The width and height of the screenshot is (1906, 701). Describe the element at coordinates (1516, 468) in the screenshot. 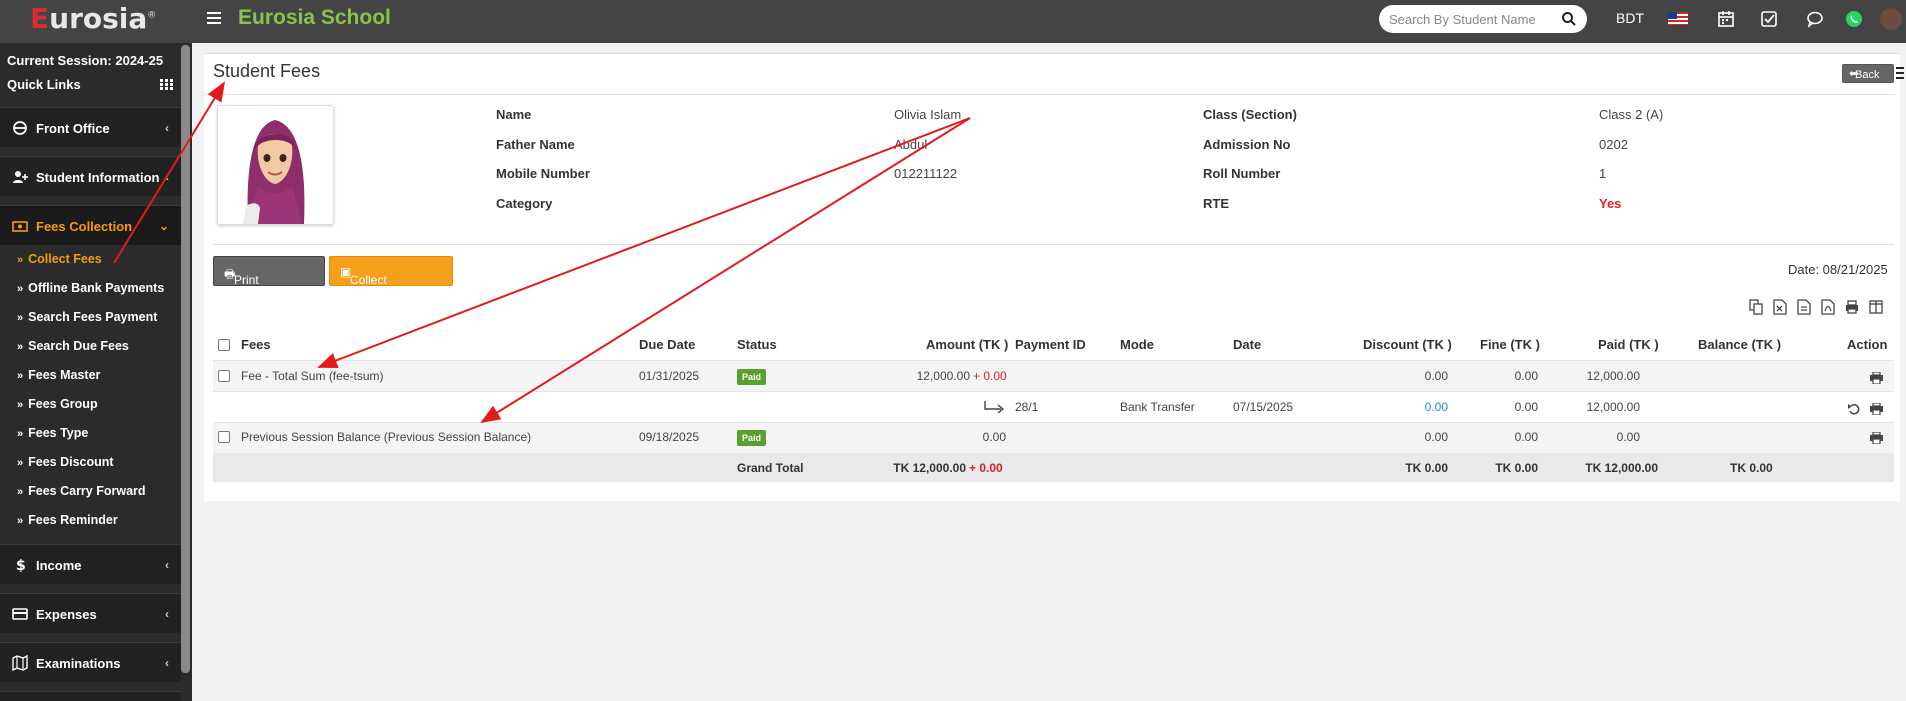

I see `grand-total-fine: TK 0.00` at that location.